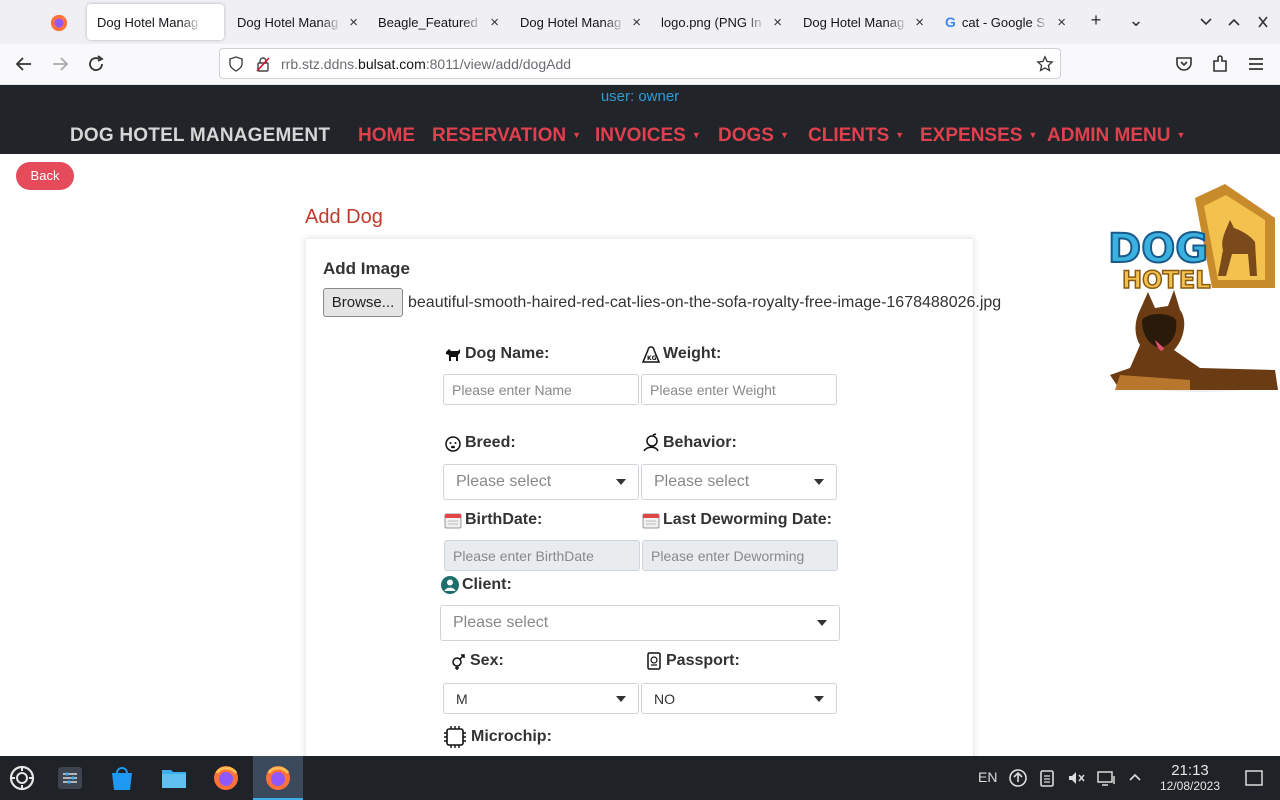 The image size is (1280, 800). What do you see at coordinates (640, 623) in the screenshot?
I see `client-select: Please select` at bounding box center [640, 623].